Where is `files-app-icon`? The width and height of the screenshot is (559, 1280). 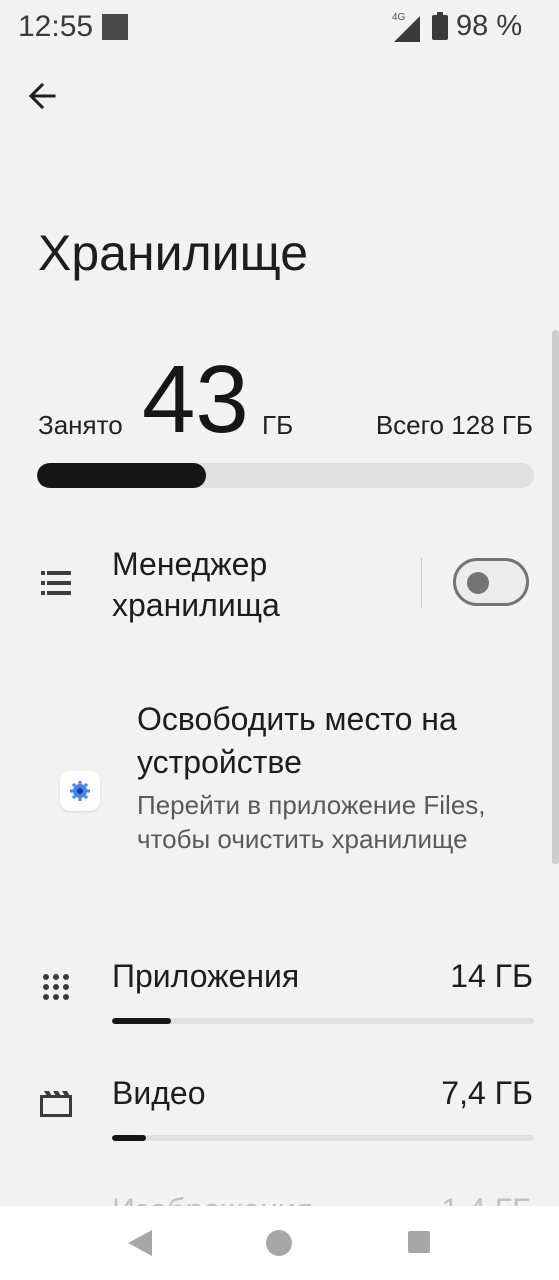 files-app-icon is located at coordinates (80, 791).